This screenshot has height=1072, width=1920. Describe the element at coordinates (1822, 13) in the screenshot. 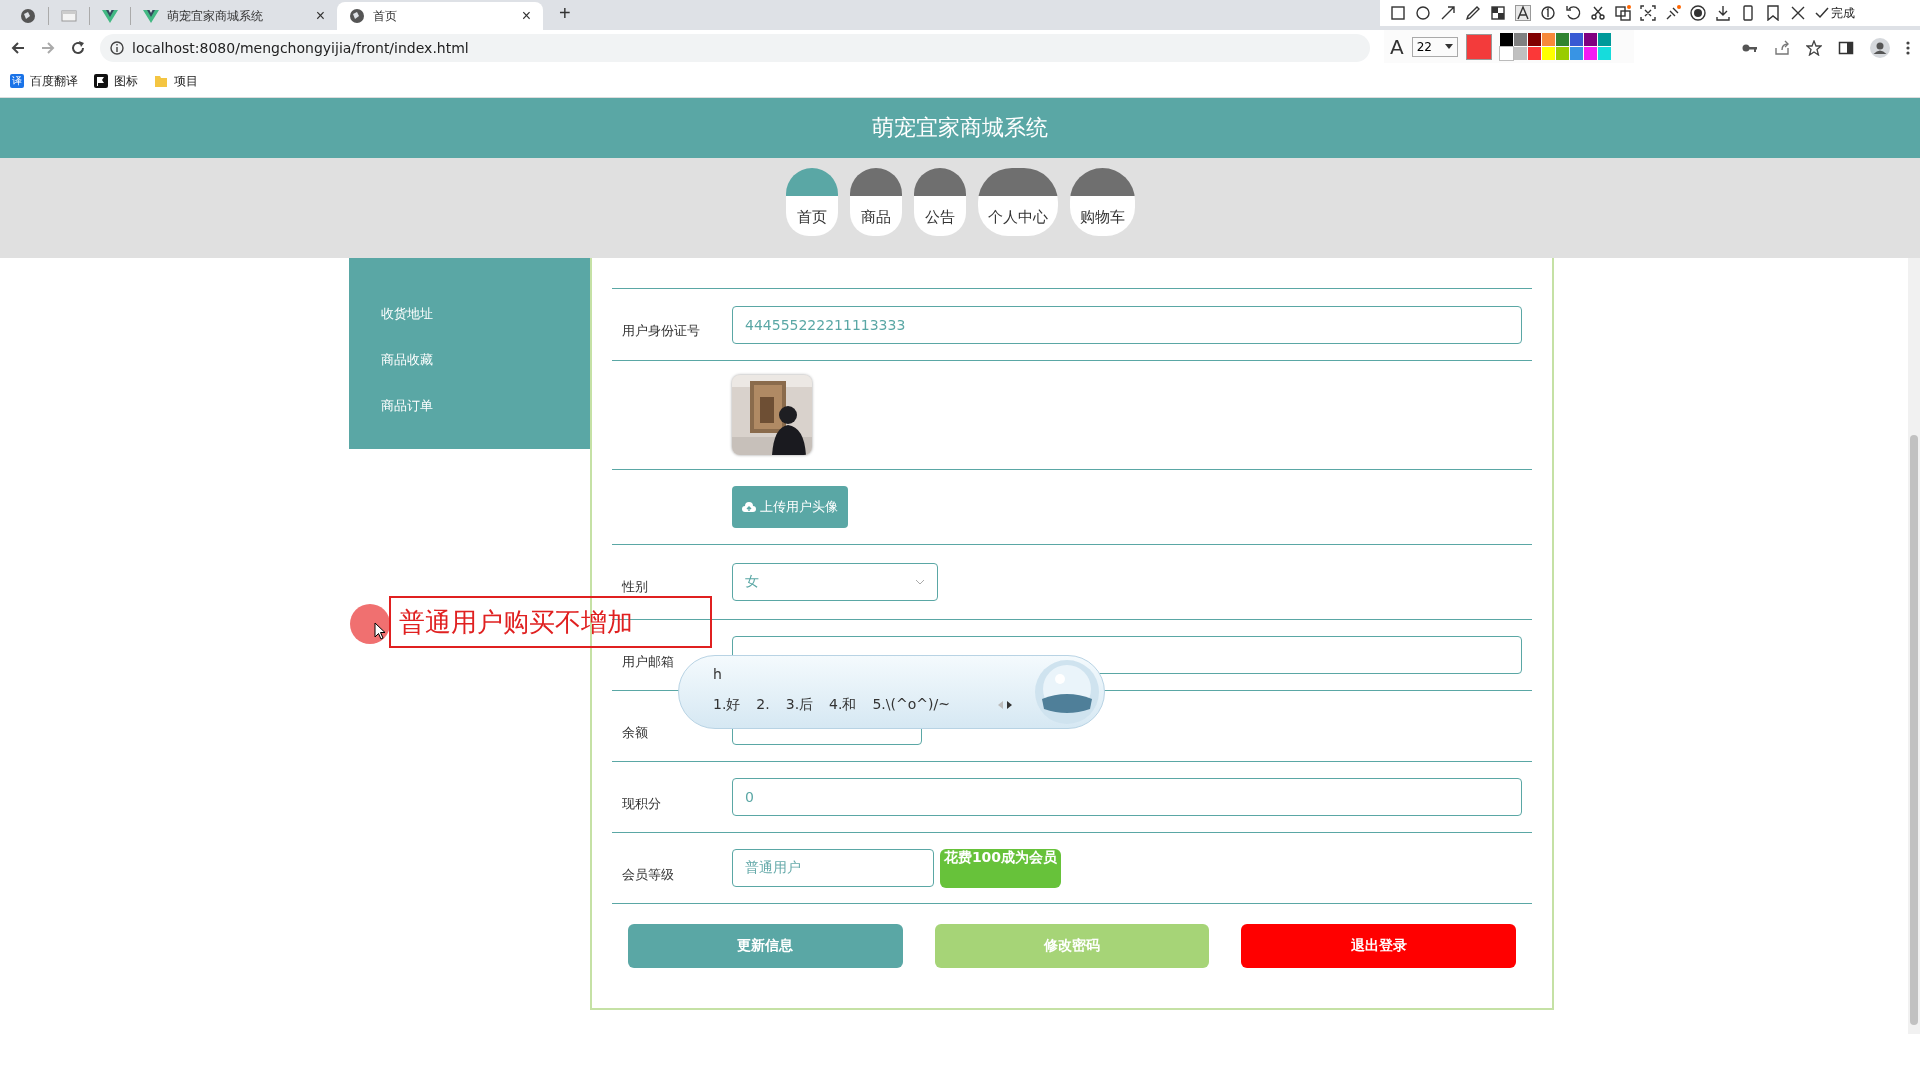

I see `check-icon` at that location.